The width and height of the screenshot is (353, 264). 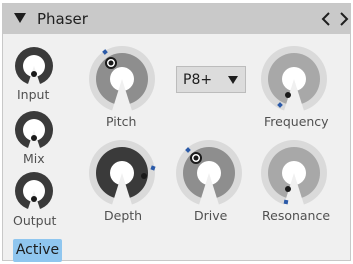 I want to click on device-title-bar: Phaser, so click(x=176, y=19).